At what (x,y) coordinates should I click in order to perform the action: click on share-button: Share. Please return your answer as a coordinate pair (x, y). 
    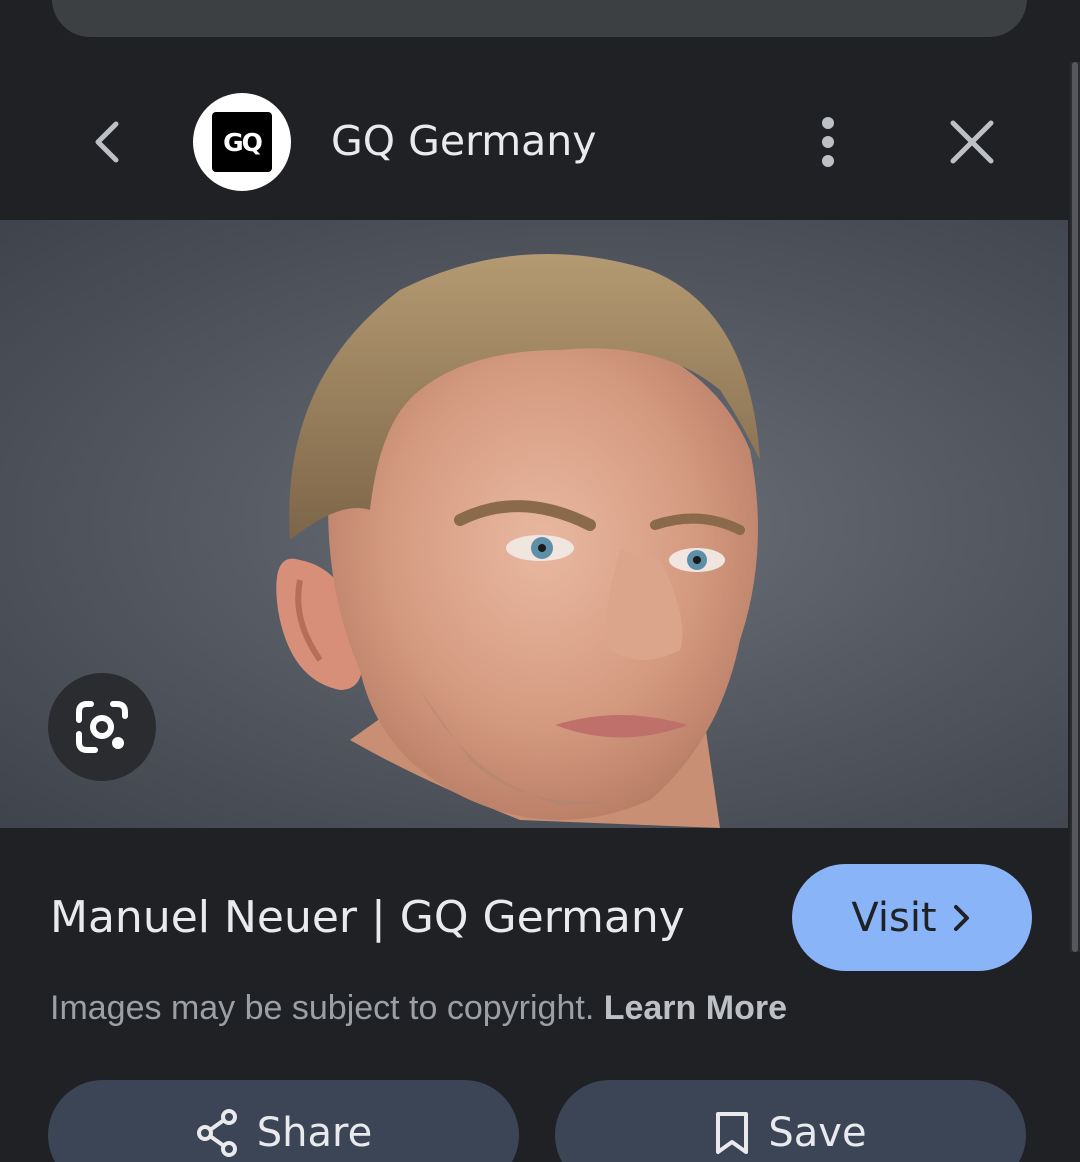
    Looking at the image, I should click on (283, 1121).